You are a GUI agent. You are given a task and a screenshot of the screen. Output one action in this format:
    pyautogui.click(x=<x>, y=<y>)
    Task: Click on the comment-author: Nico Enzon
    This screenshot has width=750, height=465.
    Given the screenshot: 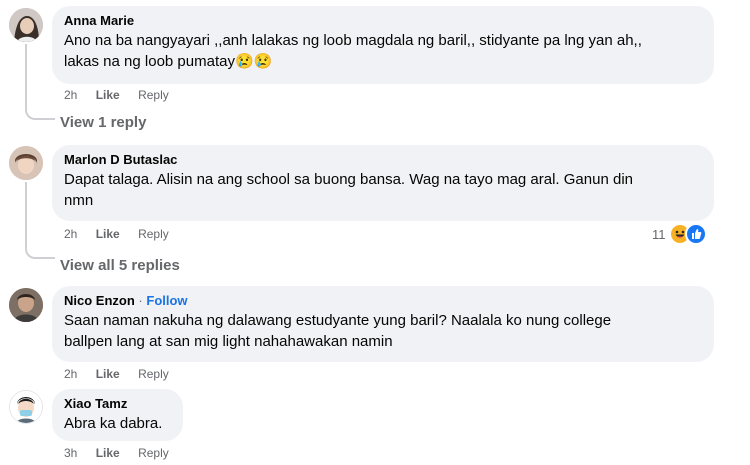 What is the action you would take?
    pyautogui.click(x=99, y=300)
    